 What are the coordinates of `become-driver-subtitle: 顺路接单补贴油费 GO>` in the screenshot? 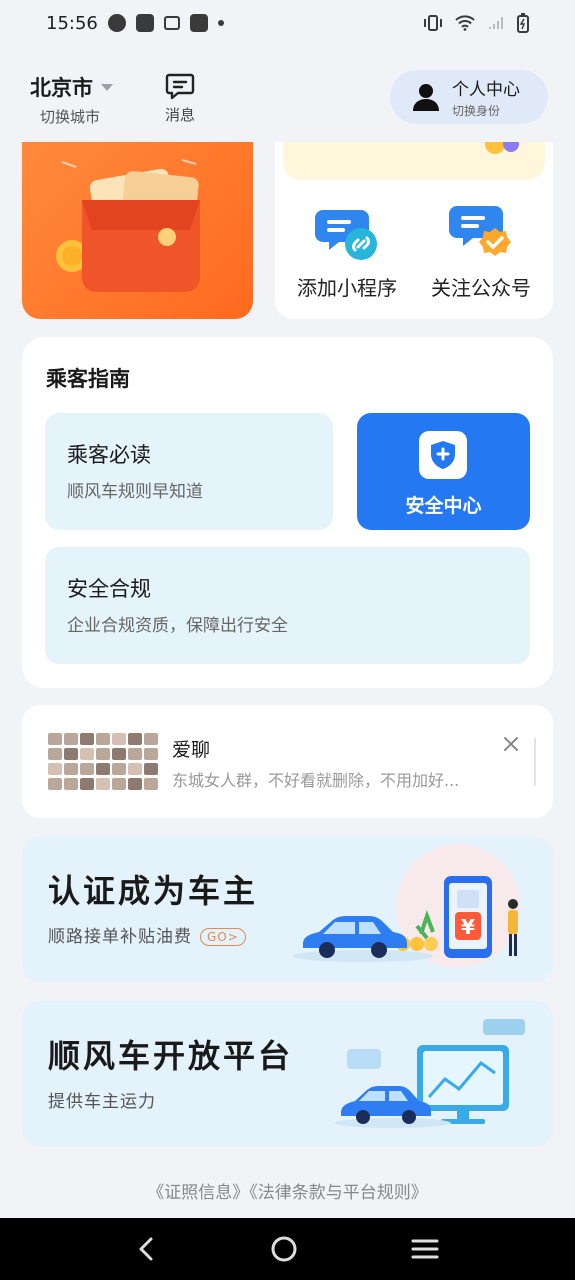 It's located at (147, 934).